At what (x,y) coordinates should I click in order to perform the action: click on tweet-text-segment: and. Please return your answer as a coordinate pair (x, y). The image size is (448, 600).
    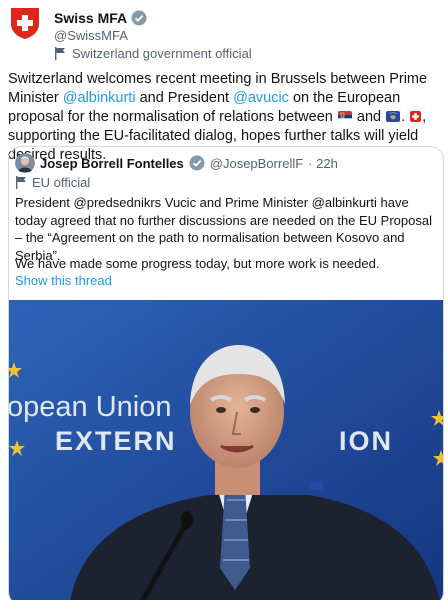
    Looking at the image, I should click on (369, 117).